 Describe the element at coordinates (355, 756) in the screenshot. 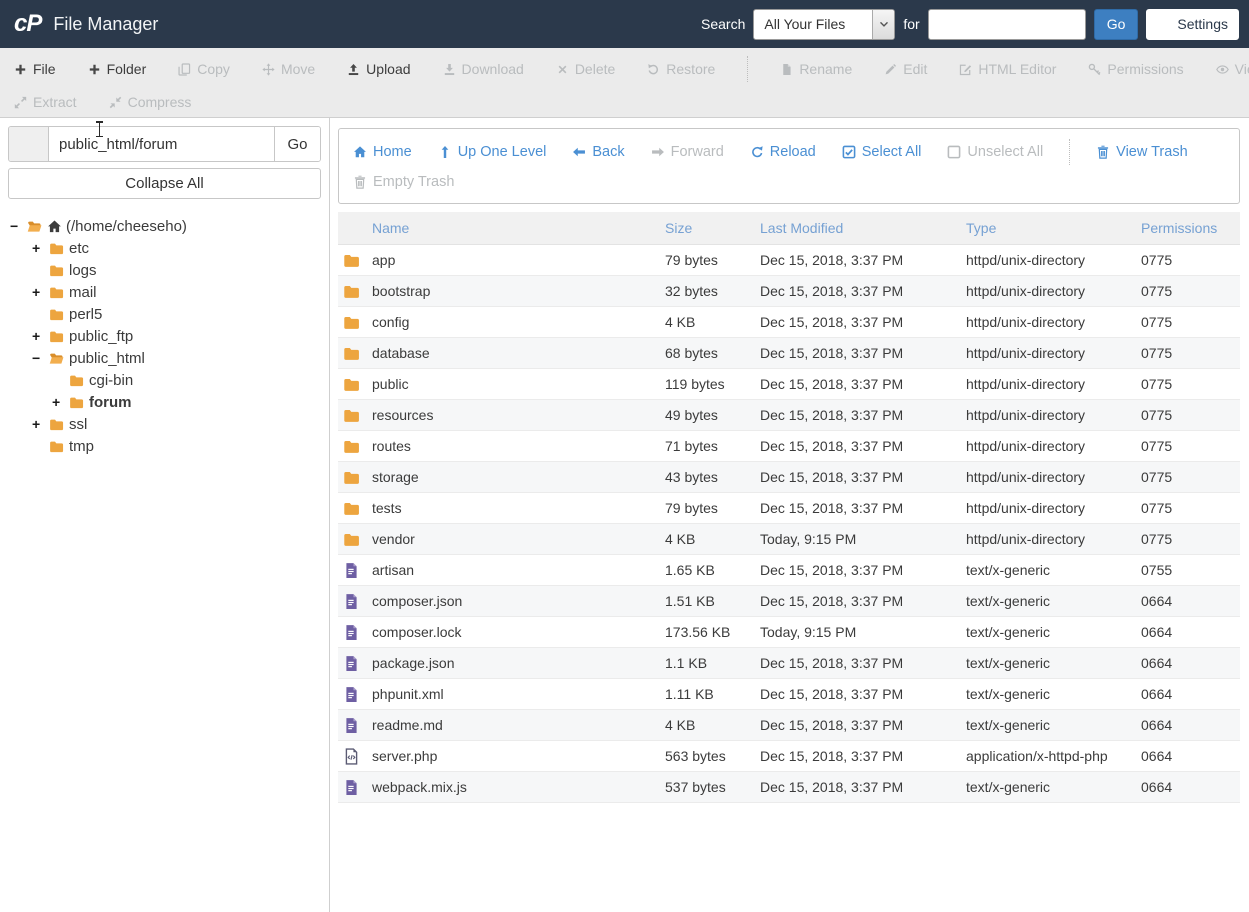

I see `php-file-icon` at that location.